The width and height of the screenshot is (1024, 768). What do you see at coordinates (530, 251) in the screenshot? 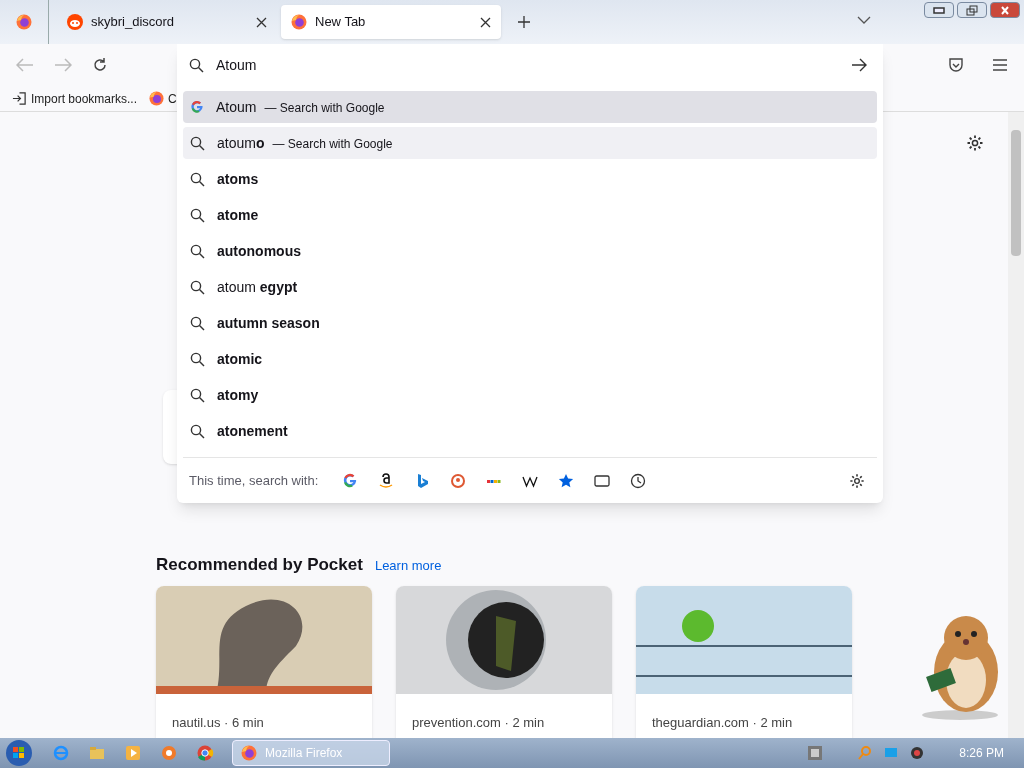
I see `suggestion-row: autonomous` at bounding box center [530, 251].